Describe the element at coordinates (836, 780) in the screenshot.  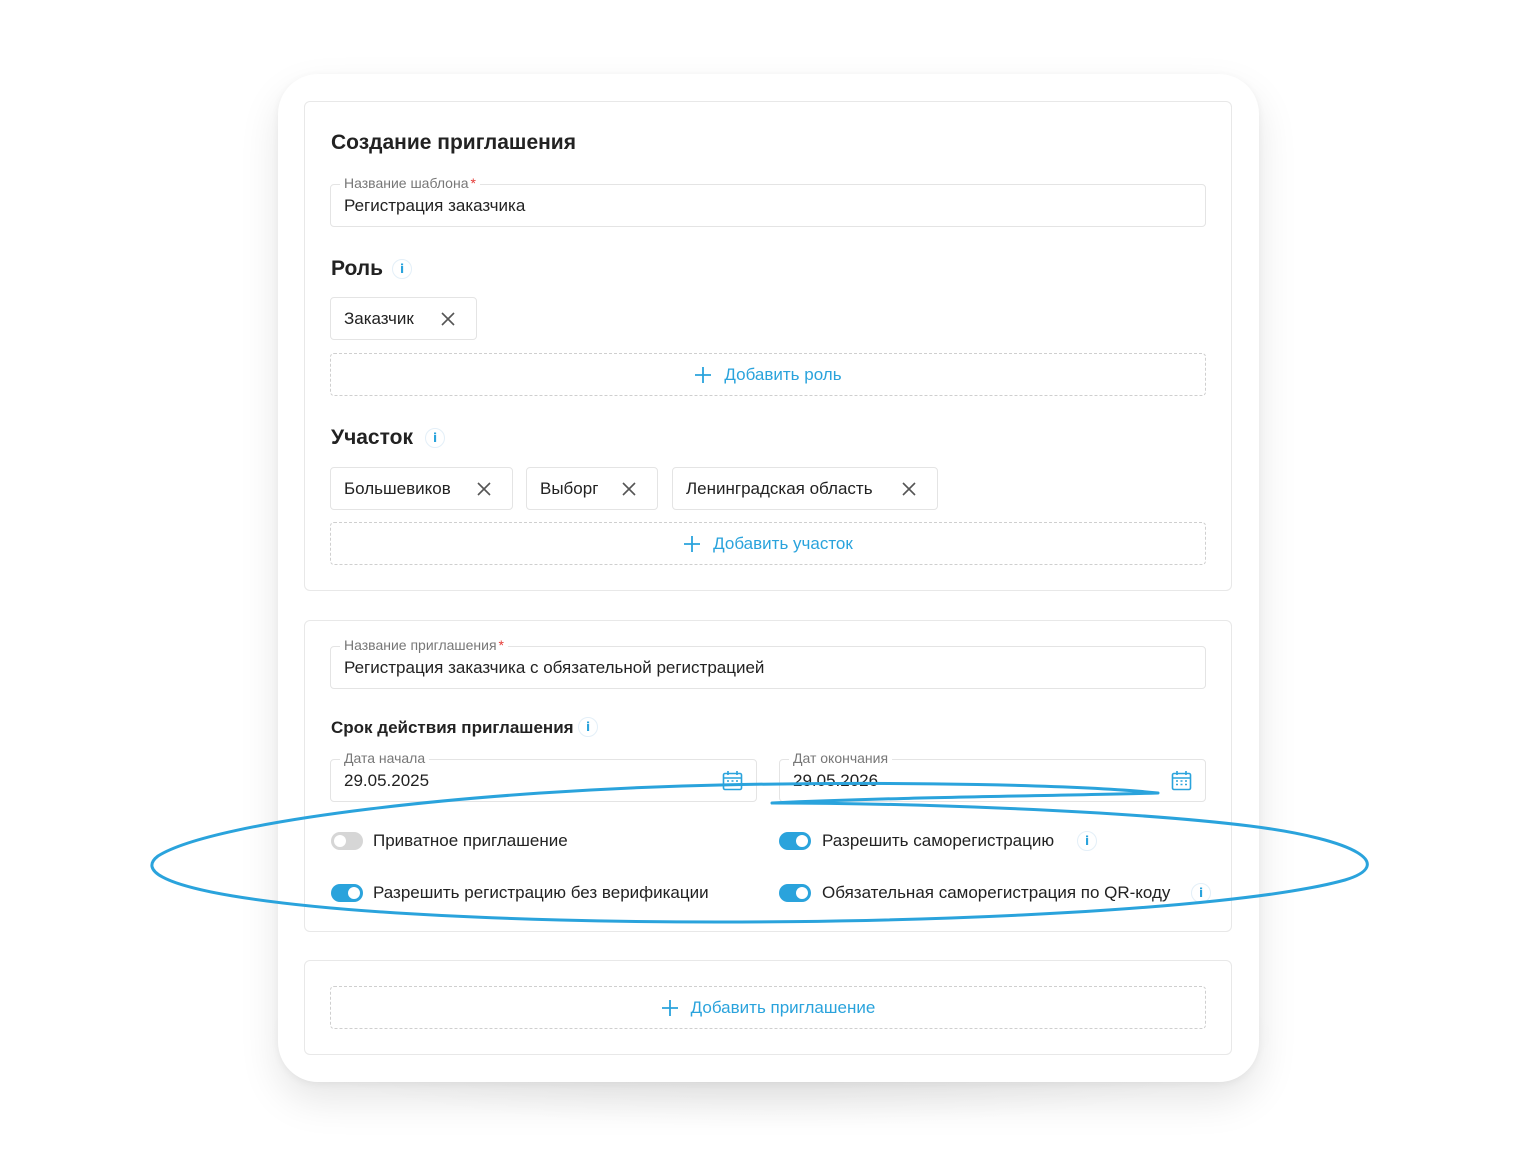
I see `end-date-value: 29.05.2026` at that location.